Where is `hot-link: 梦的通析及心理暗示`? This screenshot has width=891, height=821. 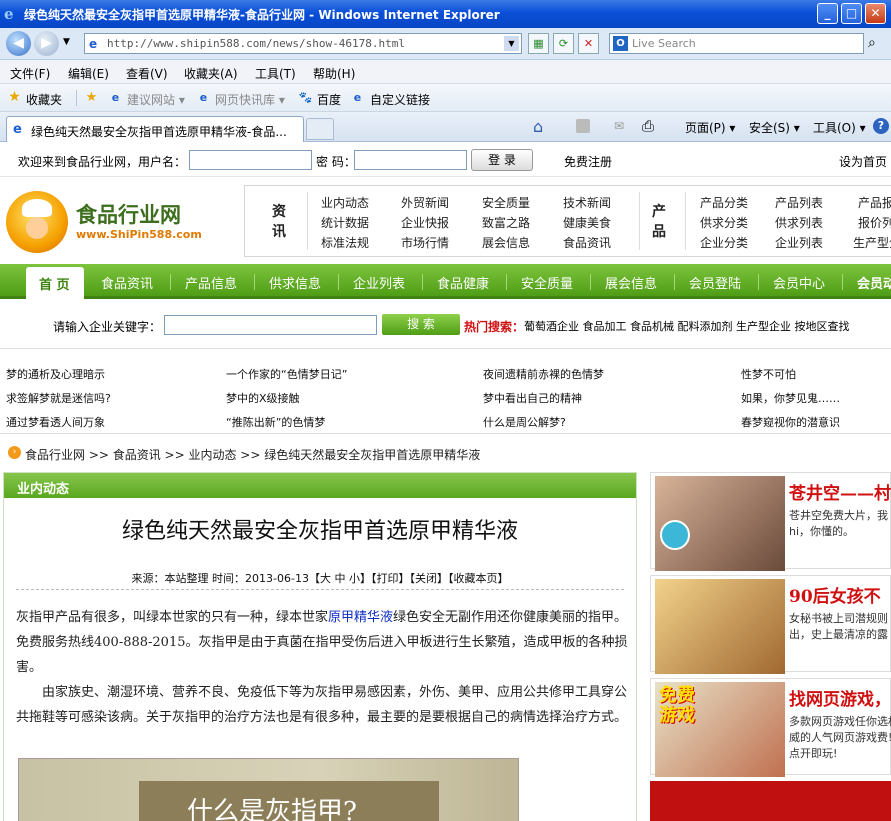 hot-link: 梦的通析及心理暗示 is located at coordinates (55, 374).